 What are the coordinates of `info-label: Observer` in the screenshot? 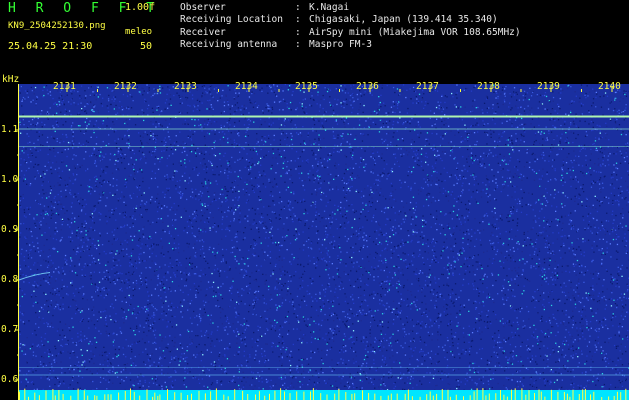 It's located at (203, 7).